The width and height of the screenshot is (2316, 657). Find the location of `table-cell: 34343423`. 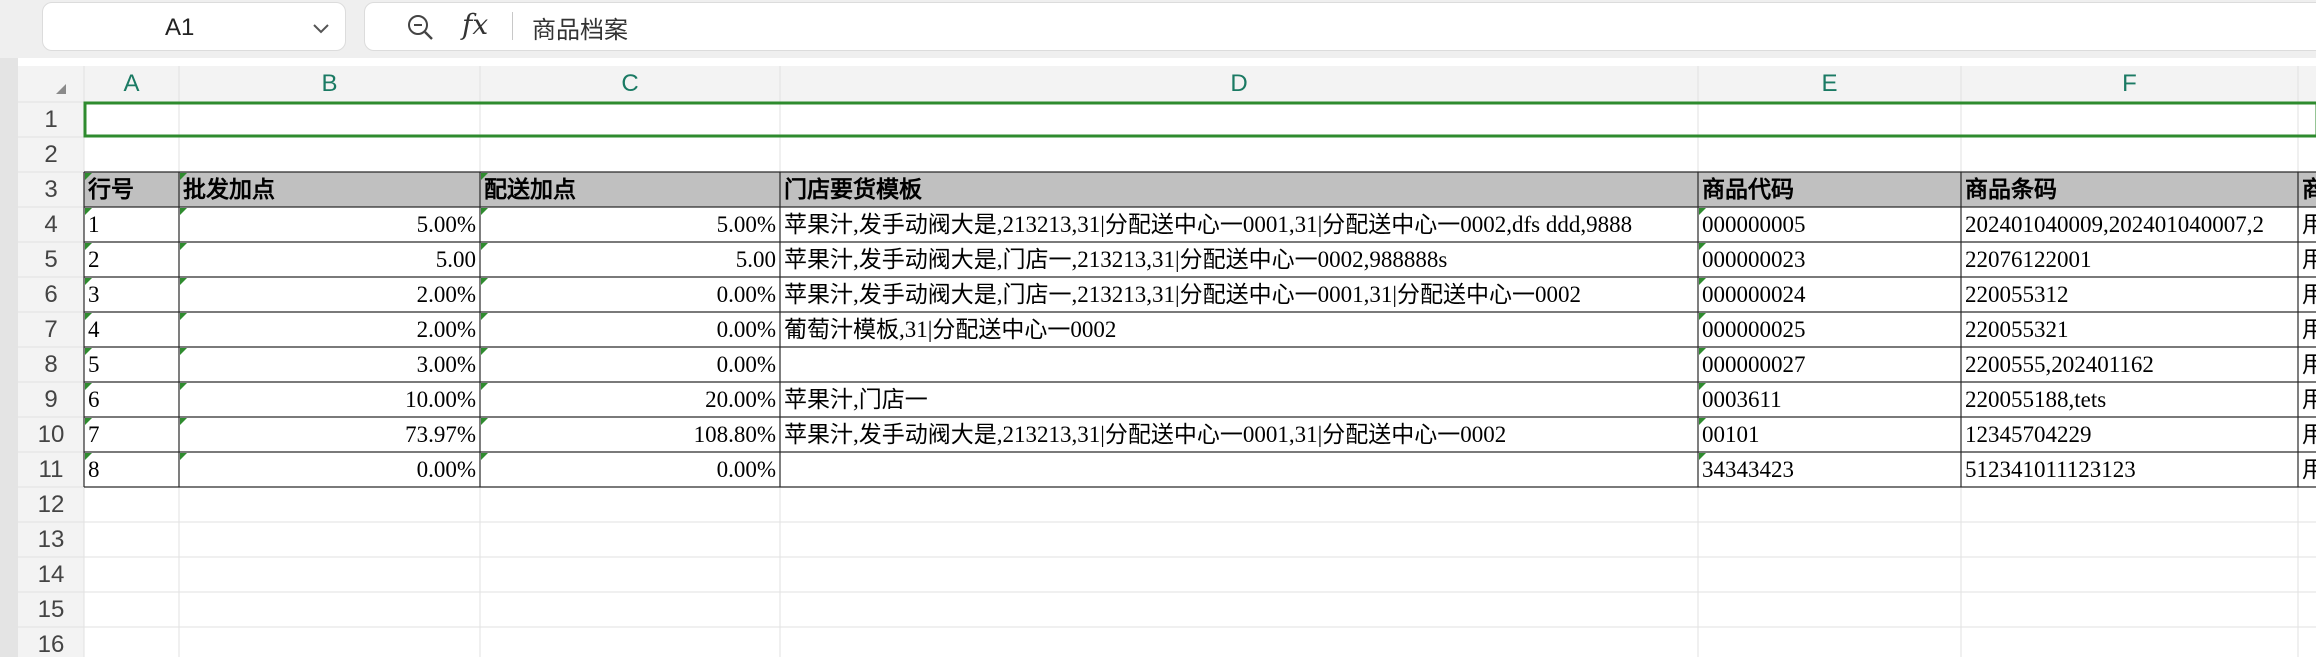

table-cell: 34343423 is located at coordinates (1829, 469).